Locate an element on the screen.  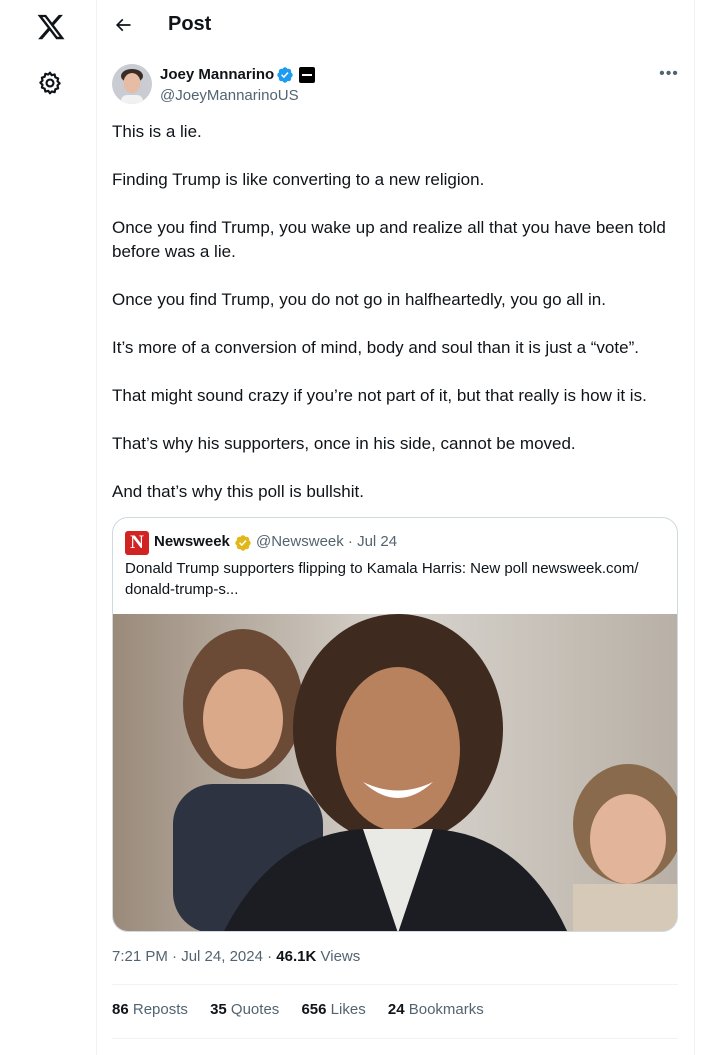
likes-stat: 656 Likes is located at coordinates (333, 1009).